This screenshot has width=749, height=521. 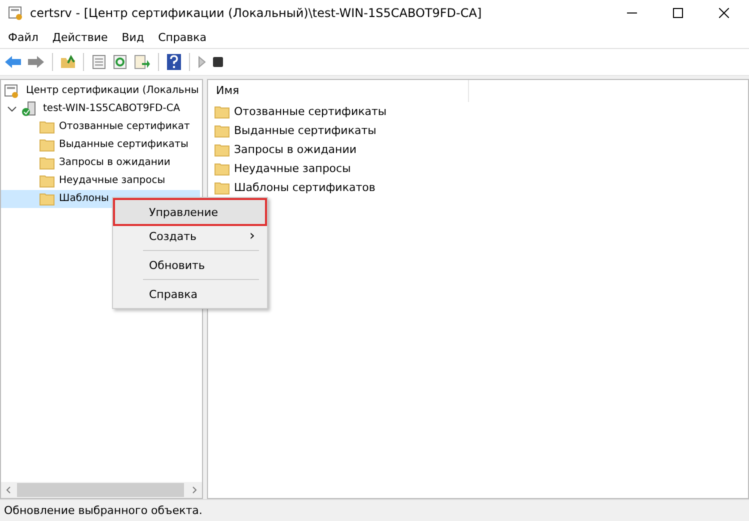 I want to click on tree-item: Отозванные сертификат, so click(x=100, y=127).